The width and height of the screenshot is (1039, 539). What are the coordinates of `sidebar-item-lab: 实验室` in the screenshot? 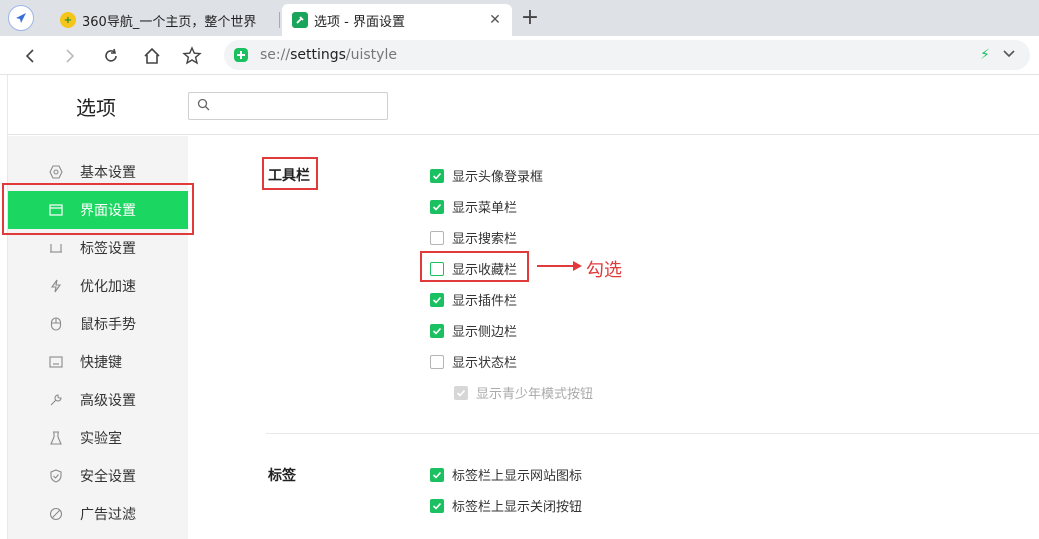 It's located at (98, 438).